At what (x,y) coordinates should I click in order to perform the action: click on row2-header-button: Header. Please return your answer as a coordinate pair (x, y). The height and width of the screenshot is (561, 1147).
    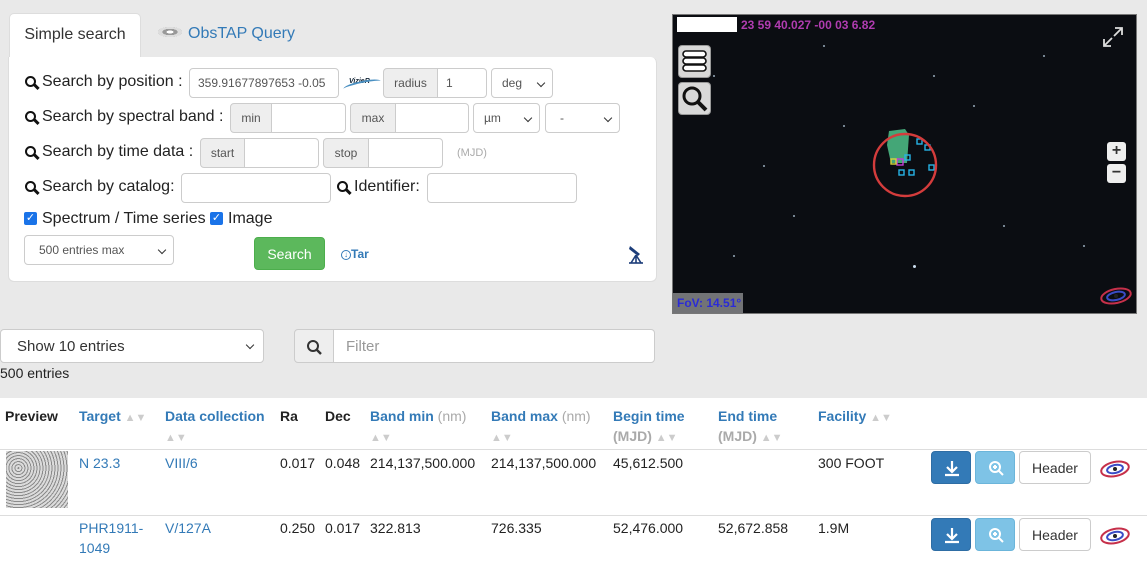
    Looking at the image, I should click on (1055, 534).